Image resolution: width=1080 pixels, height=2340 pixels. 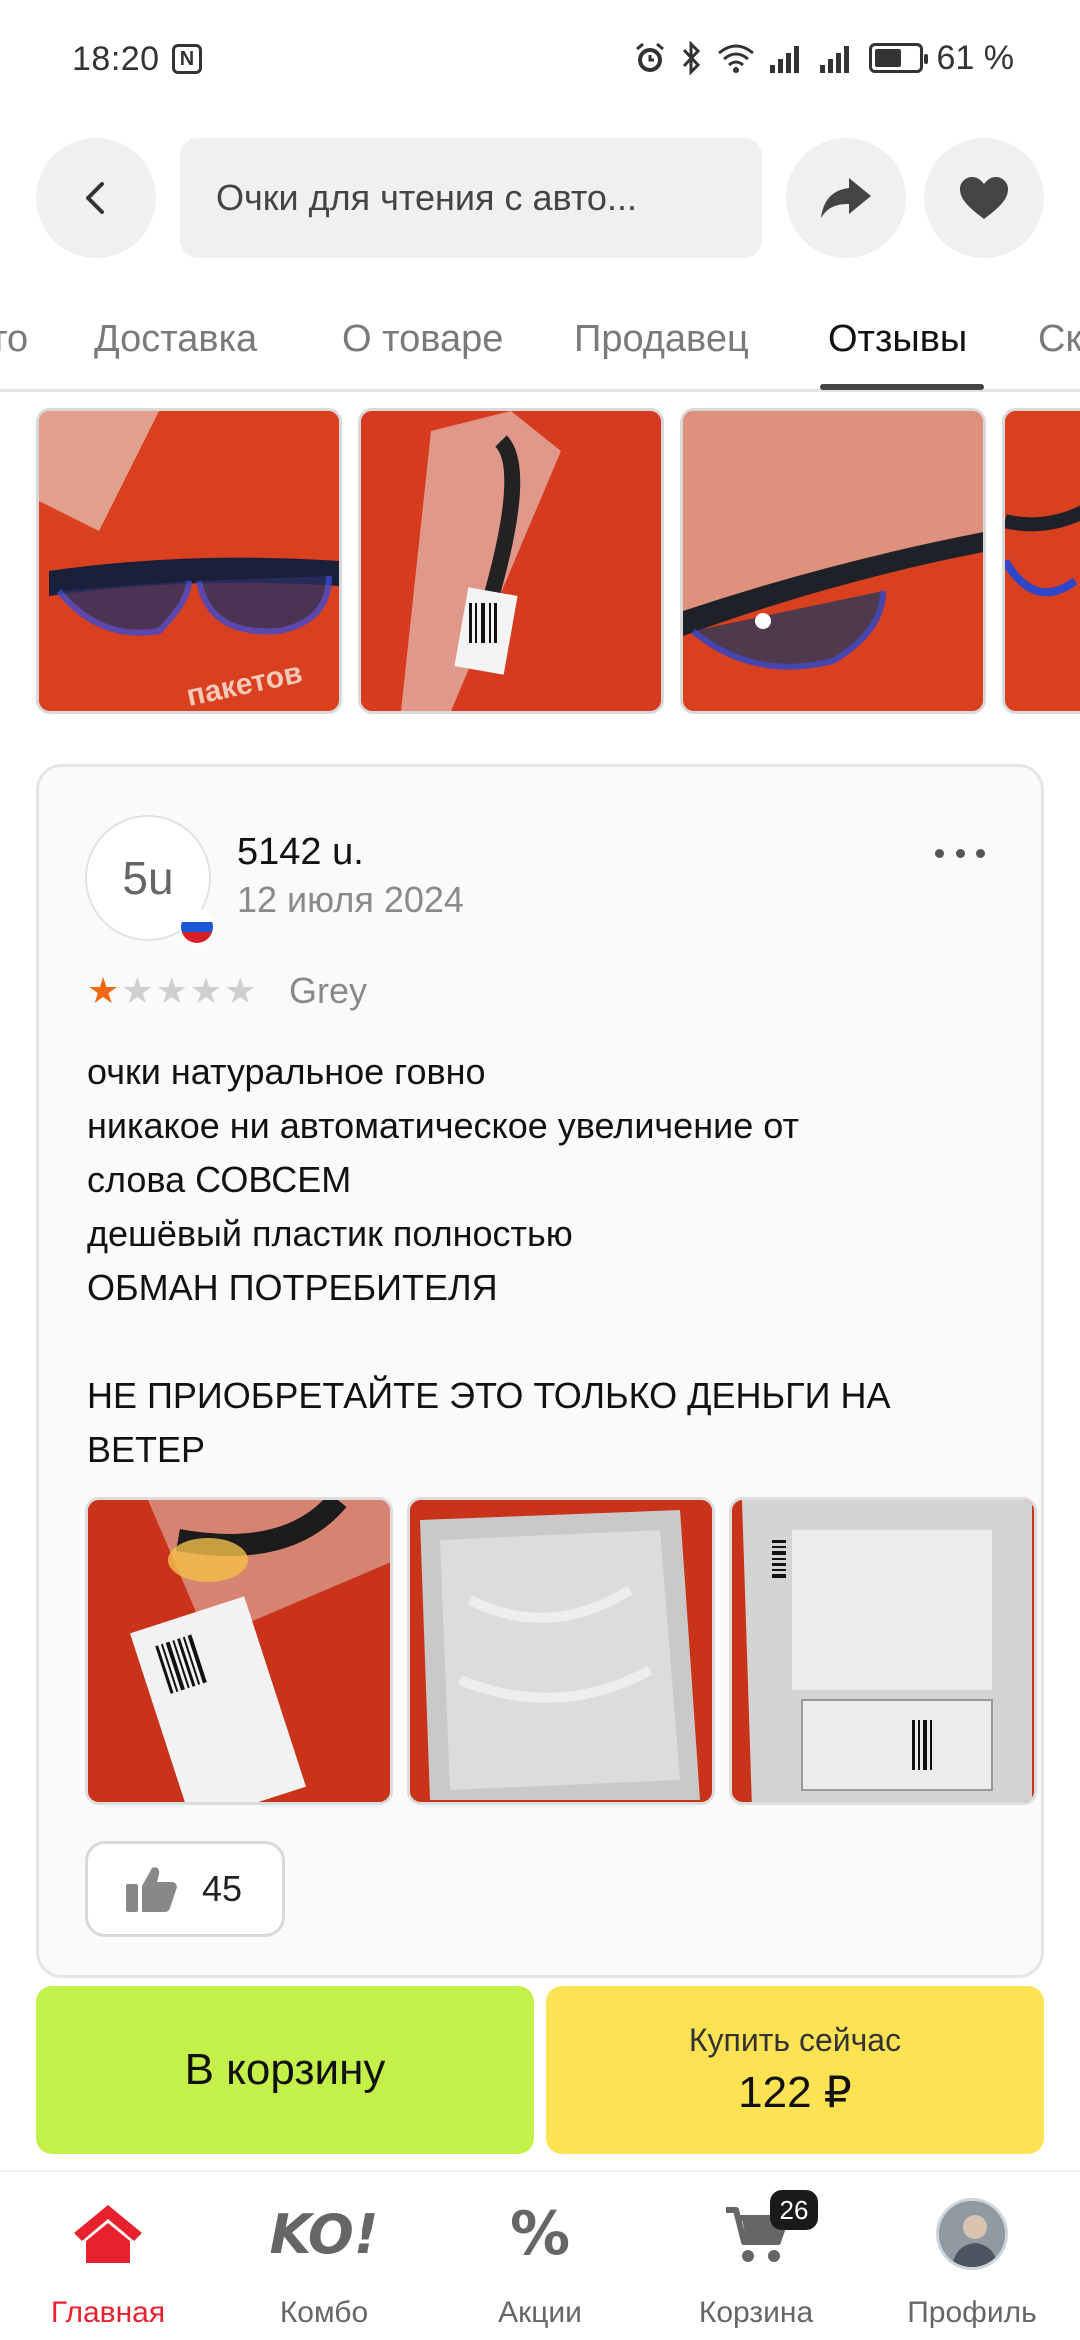 I want to click on add-to-cart-button: В корзину, so click(x=285, y=2070).